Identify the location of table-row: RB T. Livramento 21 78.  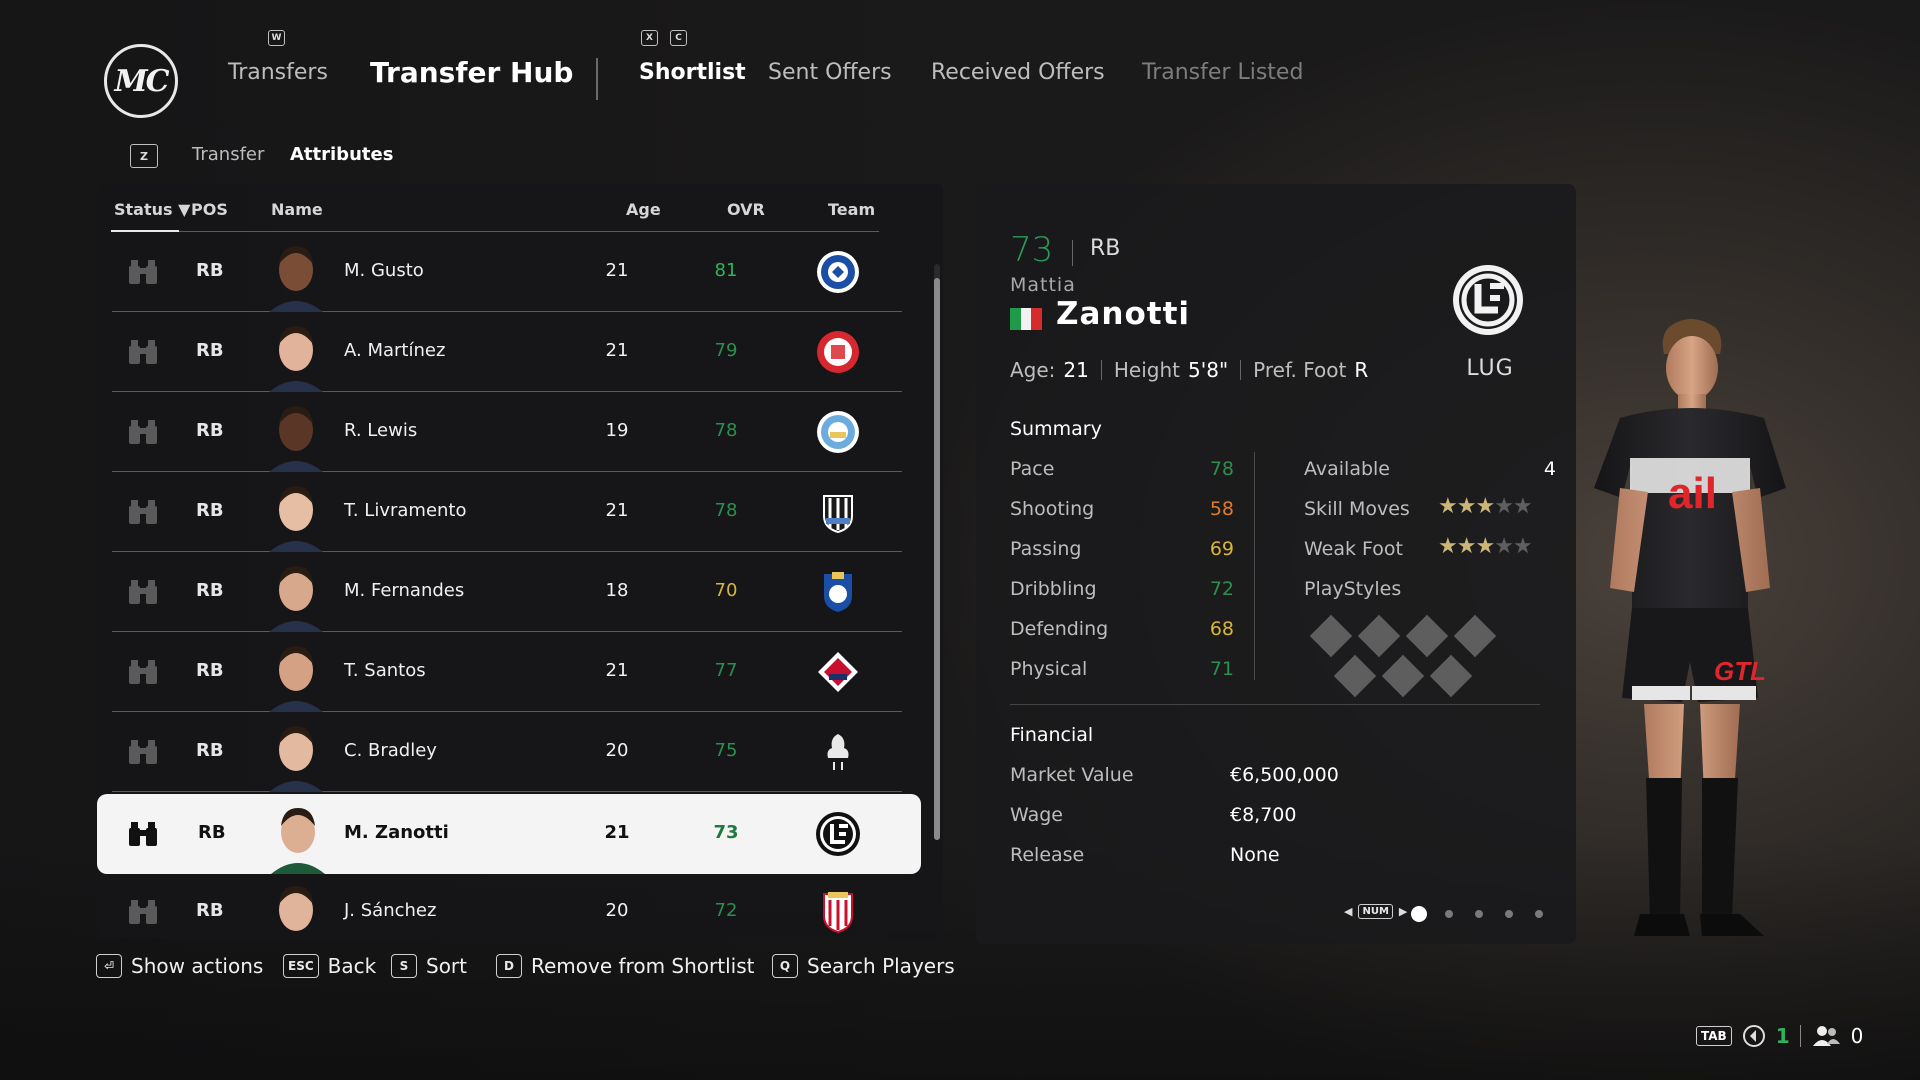
(507, 512).